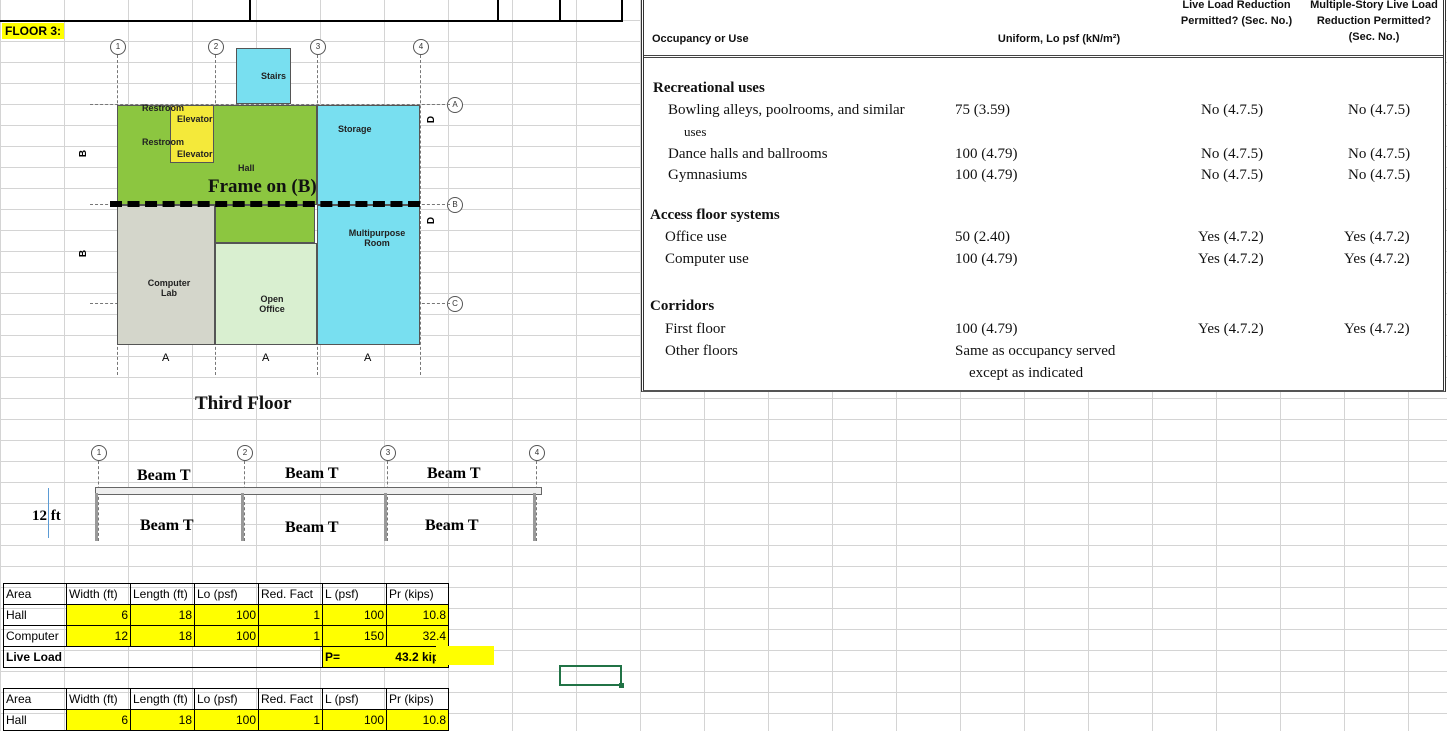 This screenshot has height=731, width=1447. I want to click on ref-row-use: Recreational uses, so click(709, 88).